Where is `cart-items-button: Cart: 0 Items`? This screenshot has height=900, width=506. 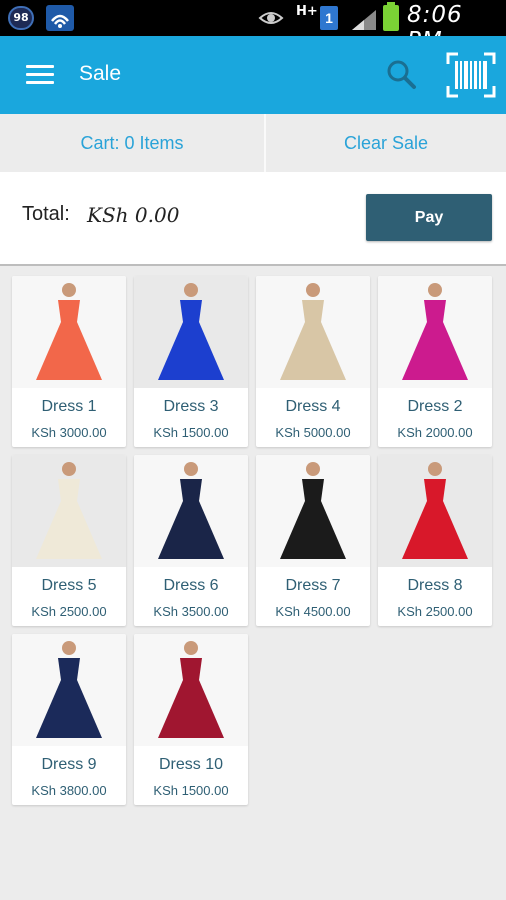
cart-items-button: Cart: 0 Items is located at coordinates (132, 143).